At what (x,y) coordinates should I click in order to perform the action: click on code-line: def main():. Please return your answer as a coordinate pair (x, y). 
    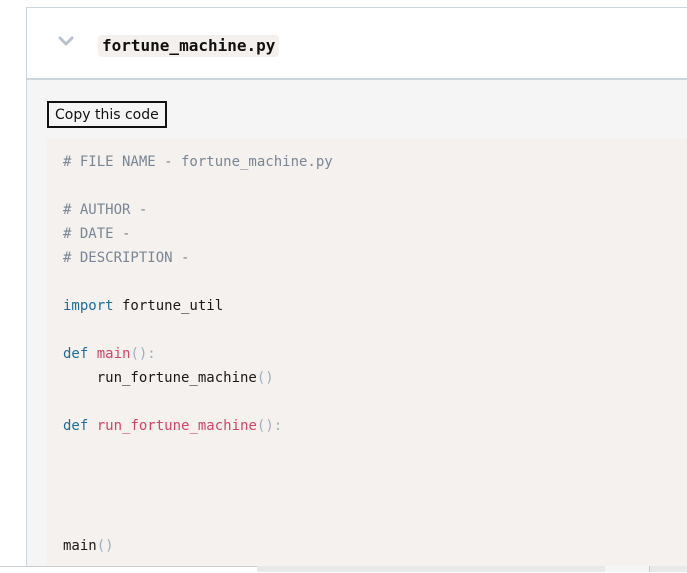
    Looking at the image, I should click on (375, 354).